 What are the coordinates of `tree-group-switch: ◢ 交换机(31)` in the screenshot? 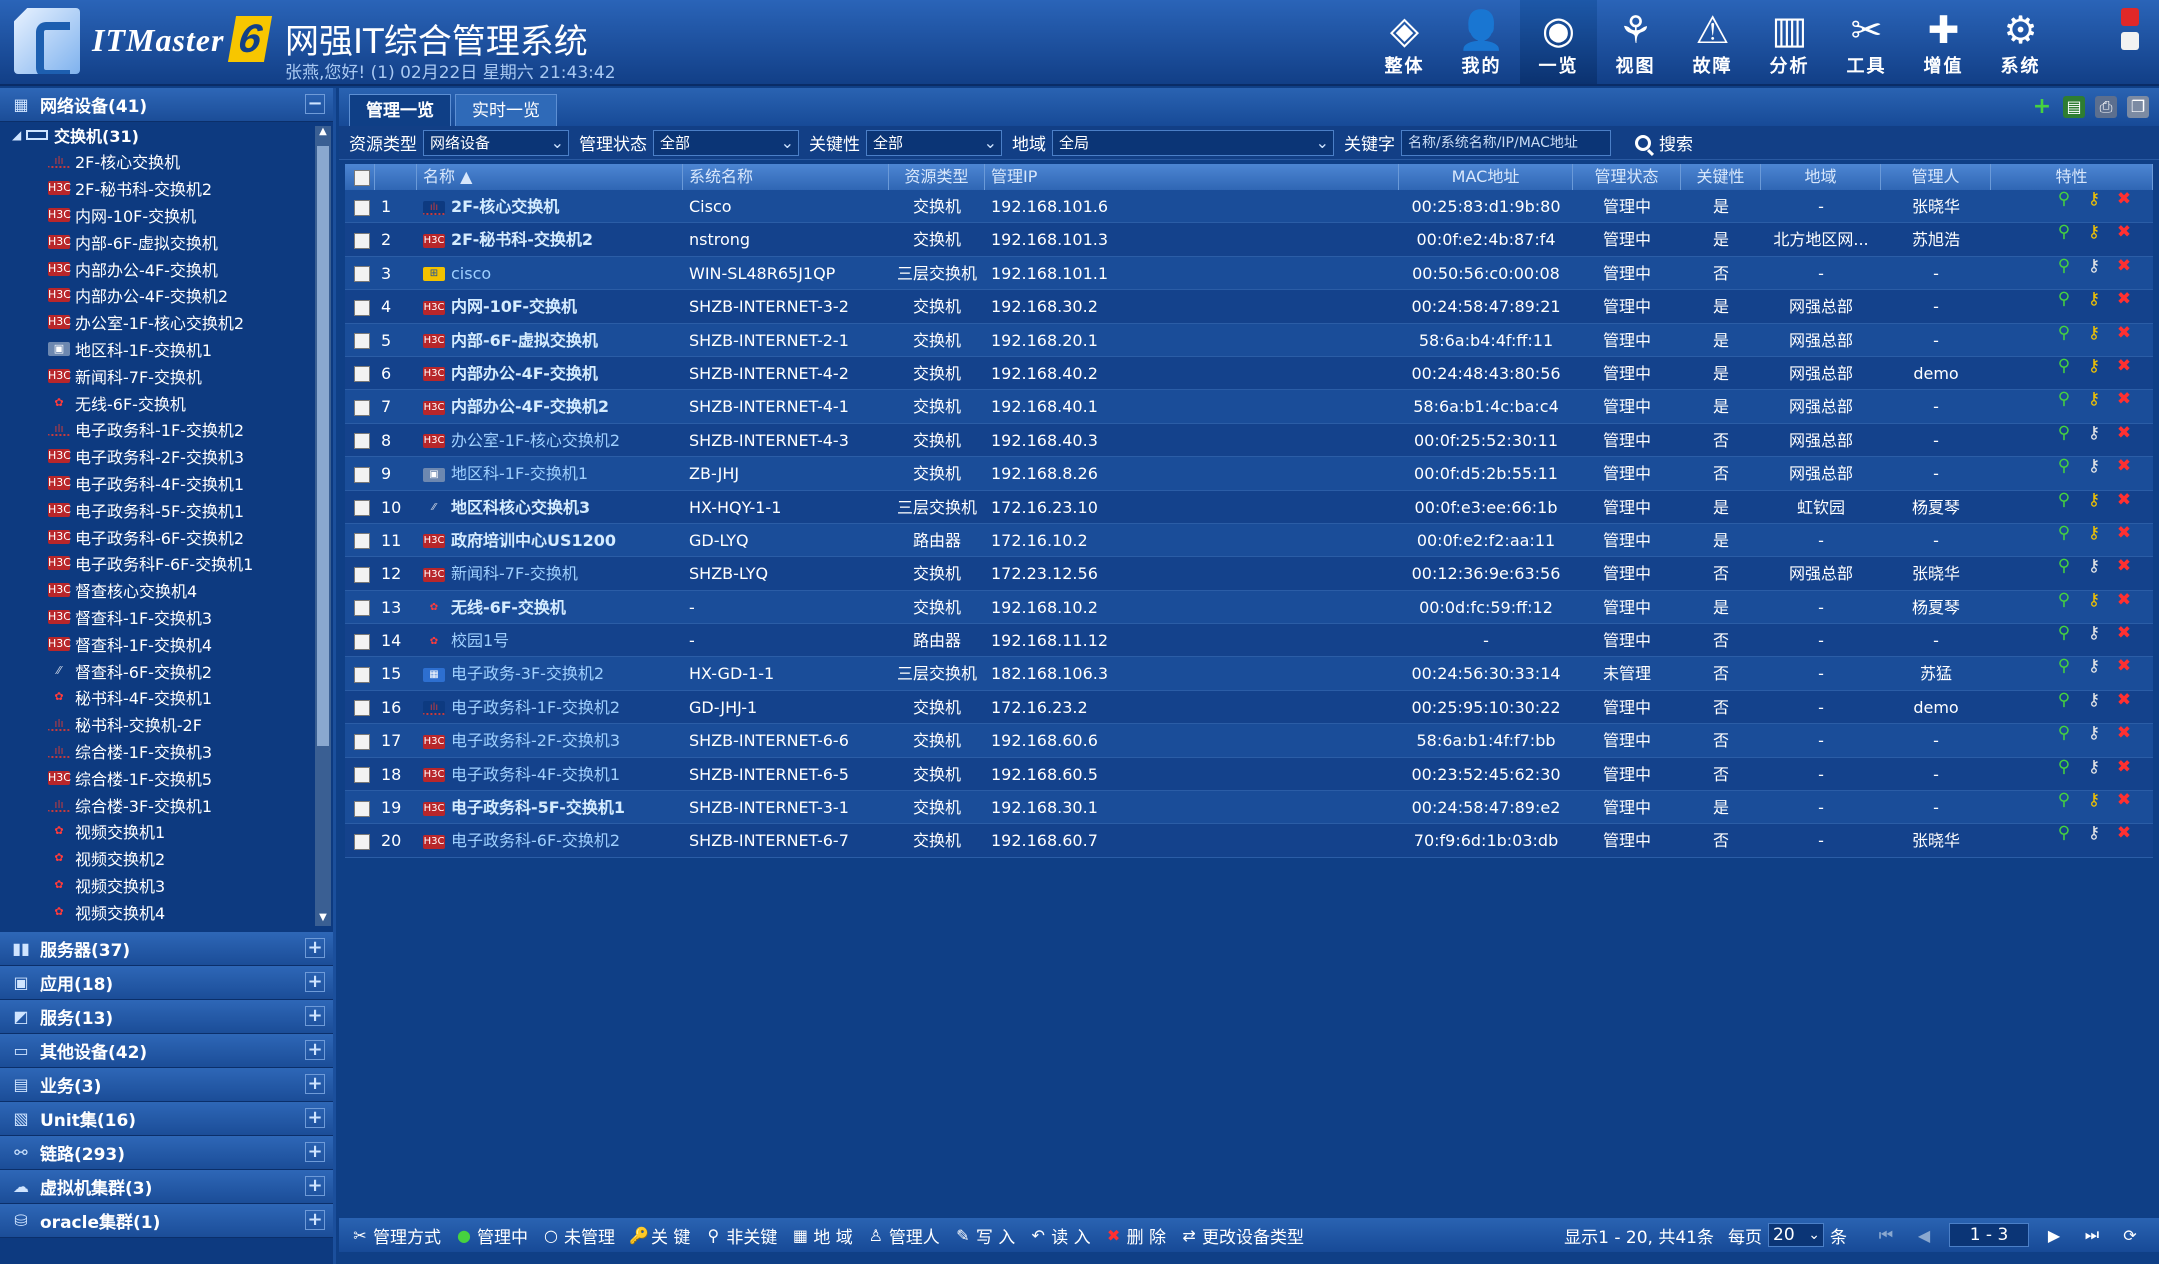 It's located at (166, 135).